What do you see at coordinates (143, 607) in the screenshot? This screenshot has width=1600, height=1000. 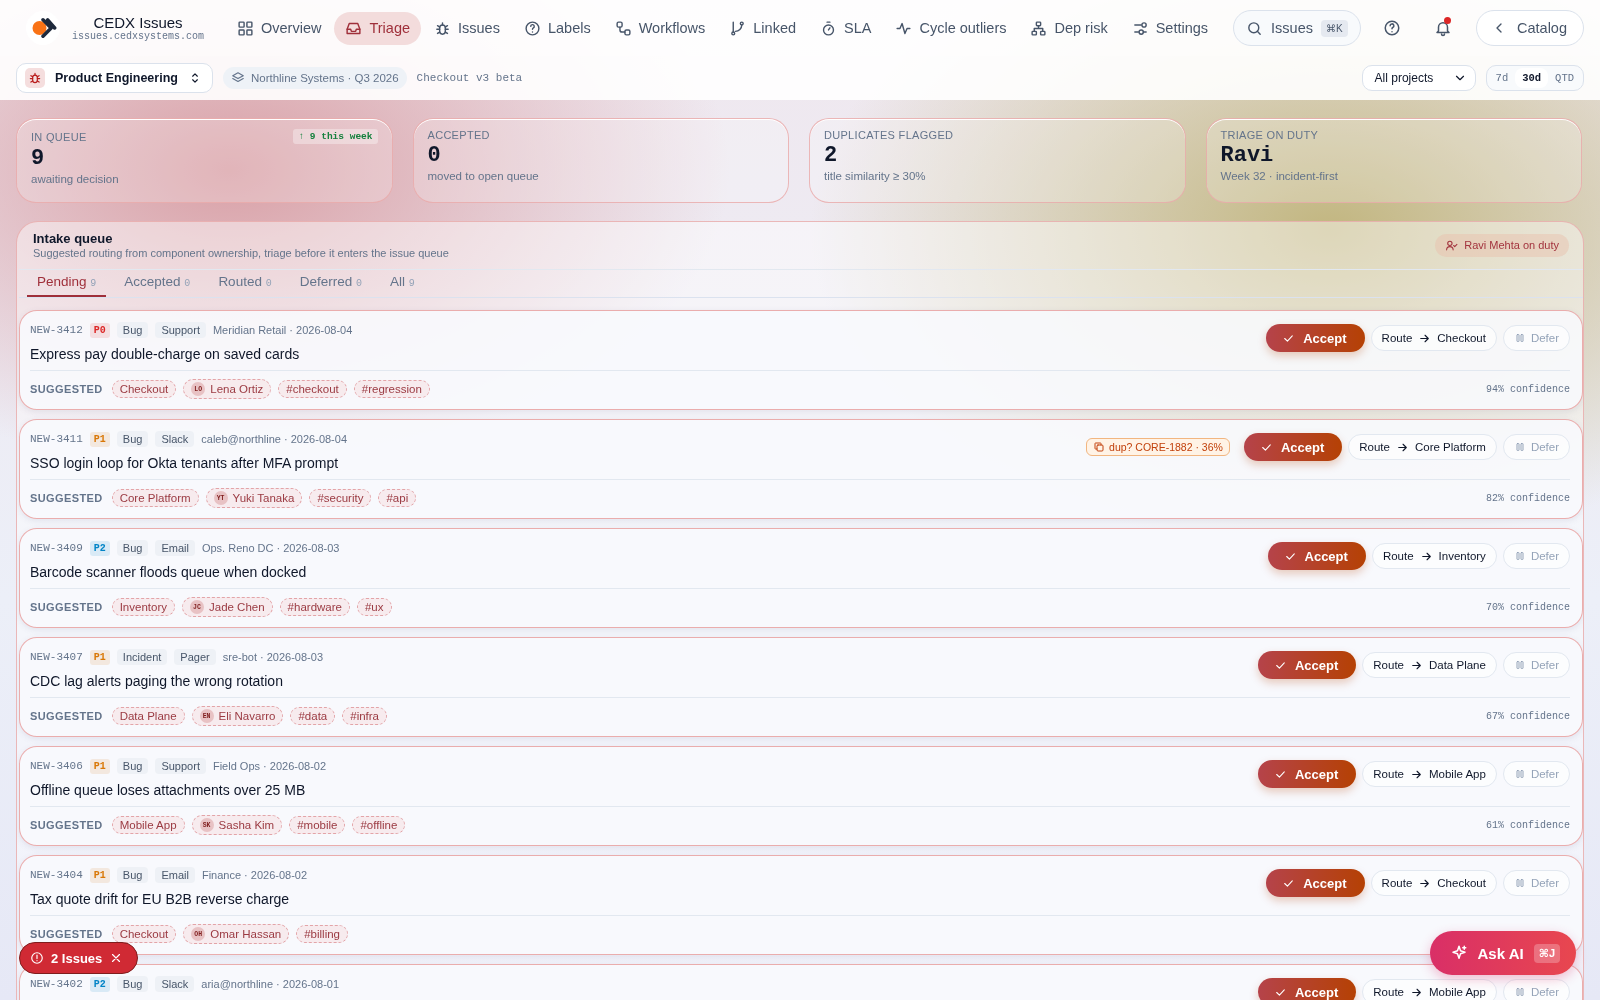 I see `team-chip: Inventory` at bounding box center [143, 607].